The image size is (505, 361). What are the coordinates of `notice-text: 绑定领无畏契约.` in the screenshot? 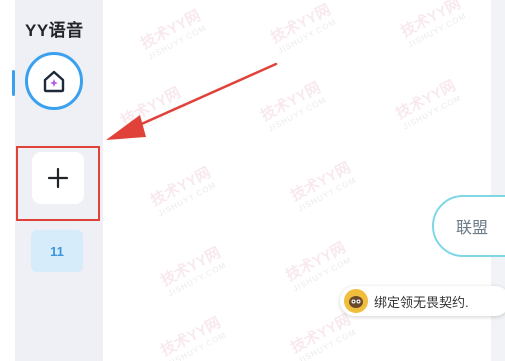 It's located at (421, 302).